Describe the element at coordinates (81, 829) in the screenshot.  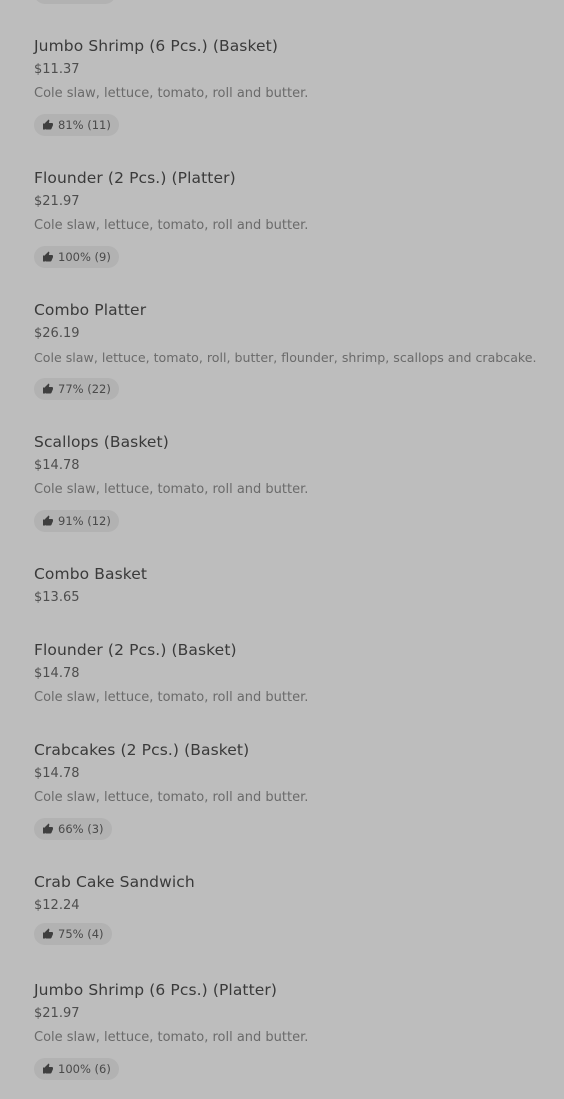
I see `rating-text: 66% (3)` at that location.